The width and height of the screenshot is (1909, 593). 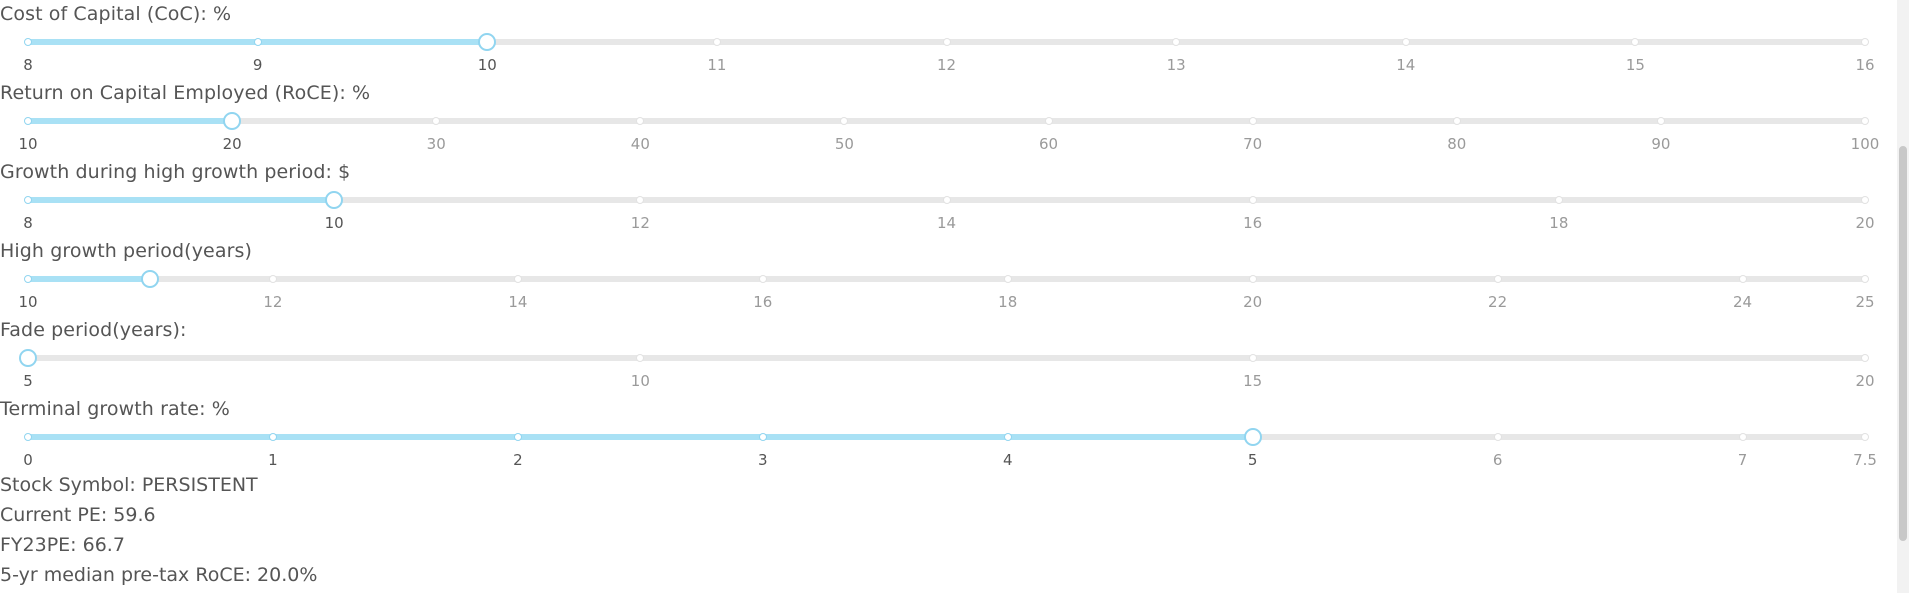 What do you see at coordinates (1864, 302) in the screenshot?
I see `slider-mark-label: 25` at bounding box center [1864, 302].